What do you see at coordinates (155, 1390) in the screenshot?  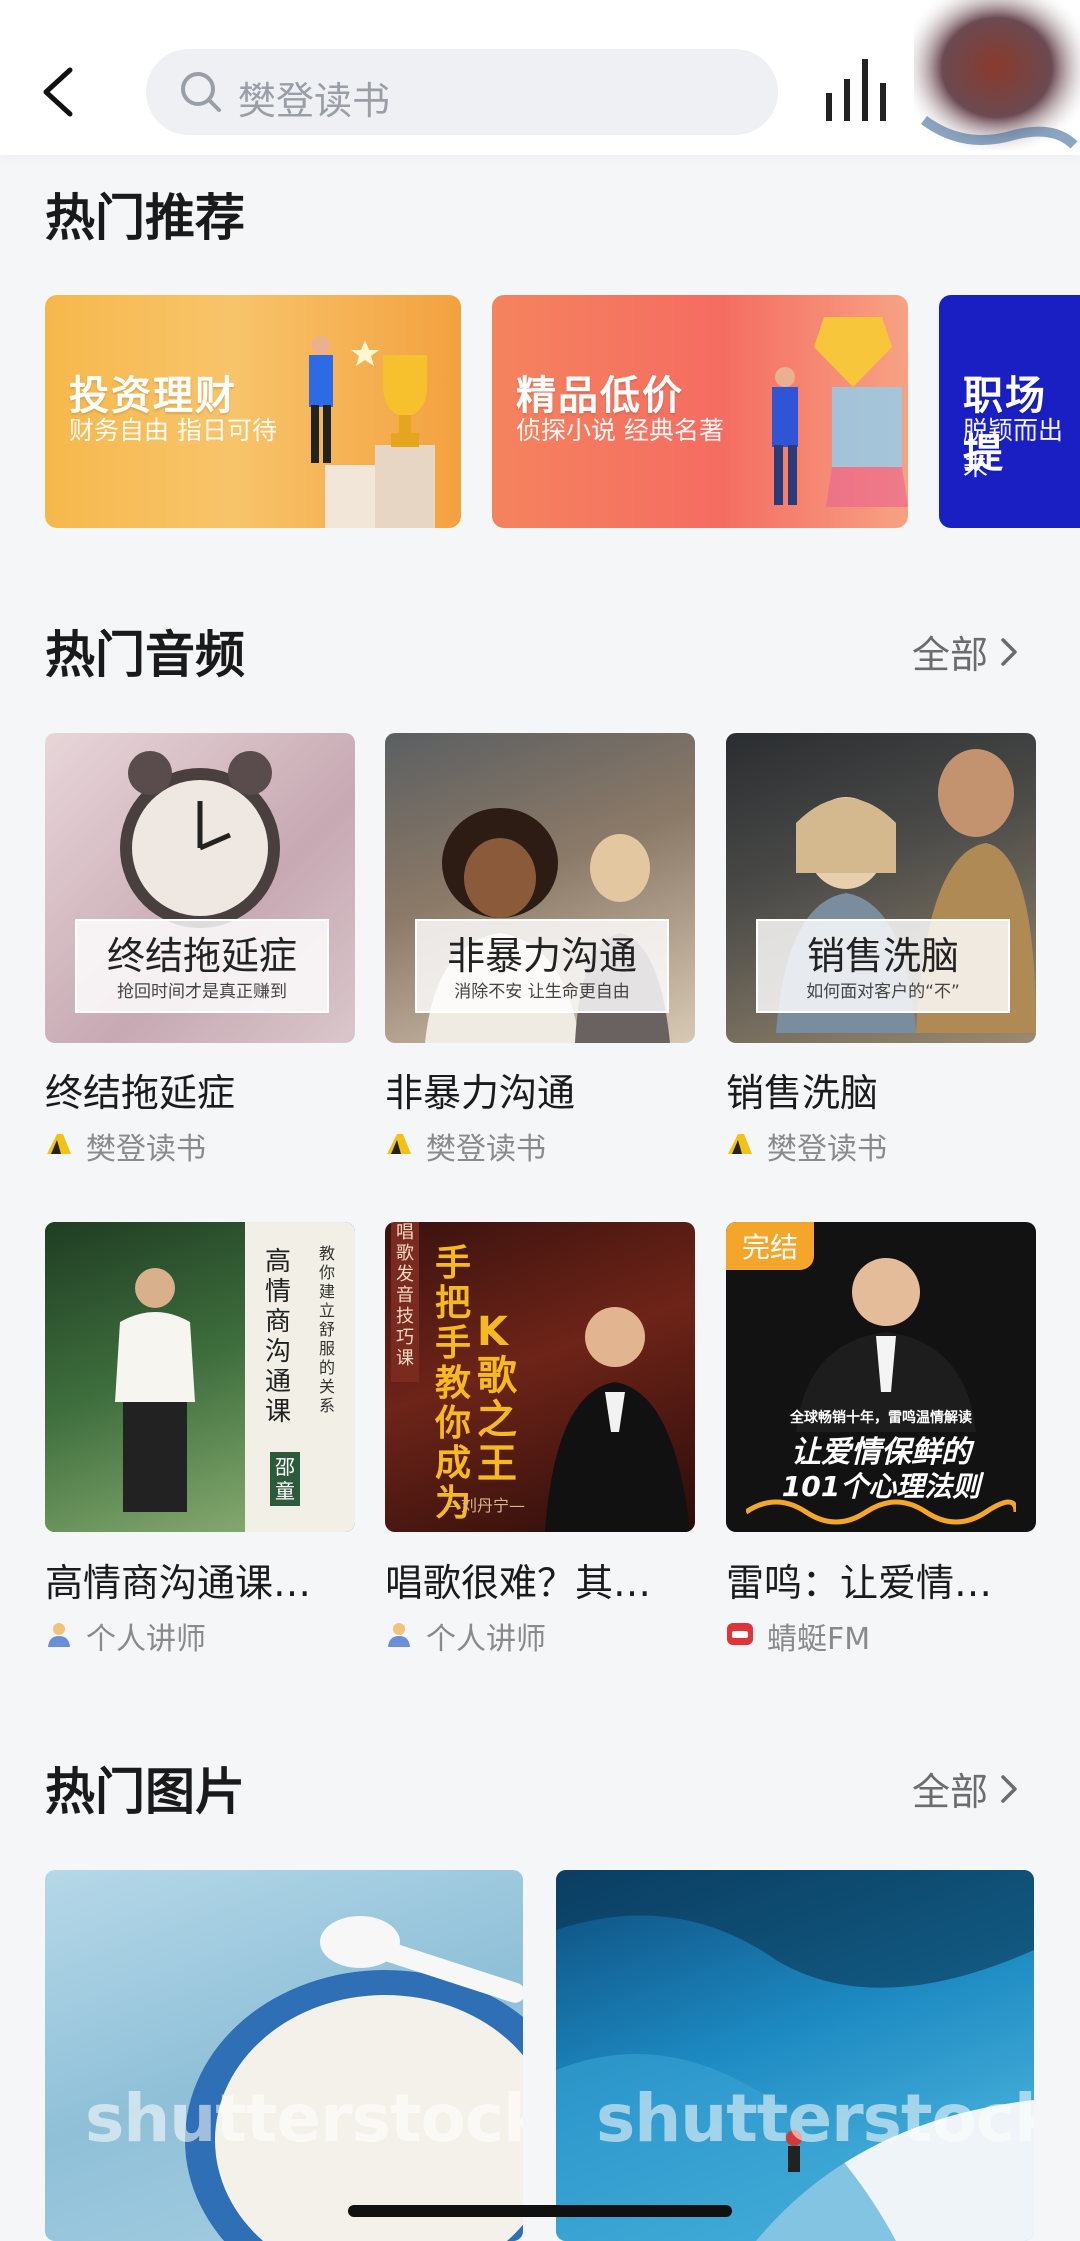 I see `person-illustration` at bounding box center [155, 1390].